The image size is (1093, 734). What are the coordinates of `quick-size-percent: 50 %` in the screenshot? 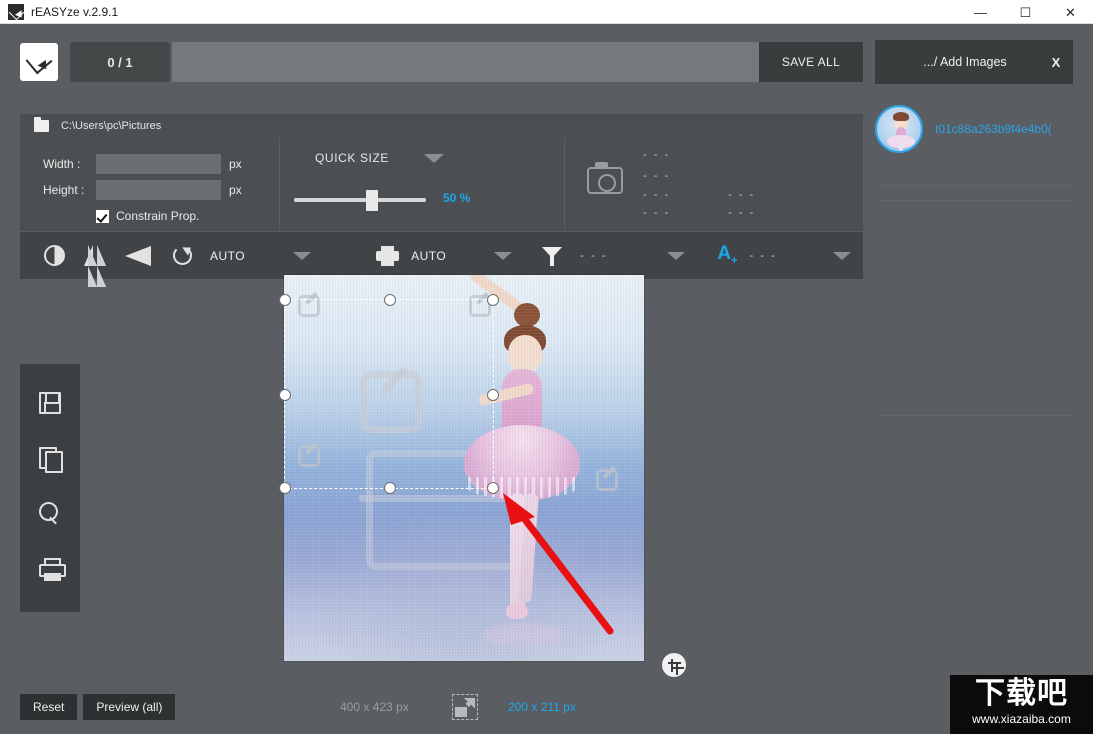 It's located at (457, 198).